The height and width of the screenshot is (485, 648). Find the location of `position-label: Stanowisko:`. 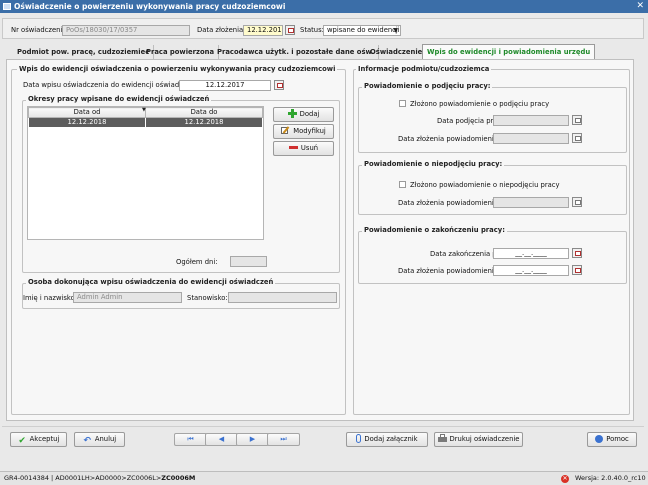

position-label: Stanowisko: is located at coordinates (207, 298).